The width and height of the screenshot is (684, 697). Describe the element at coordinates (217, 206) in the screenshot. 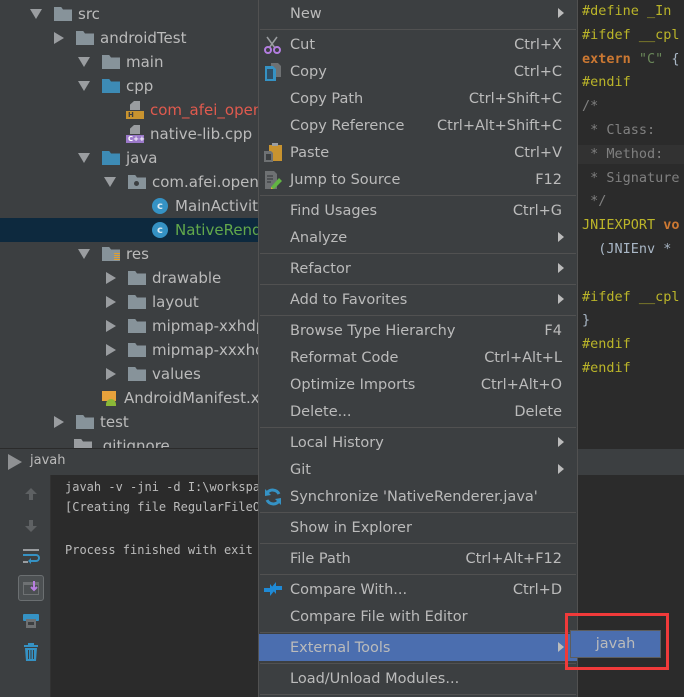

I see `tree-item-label: MainActivit` at that location.